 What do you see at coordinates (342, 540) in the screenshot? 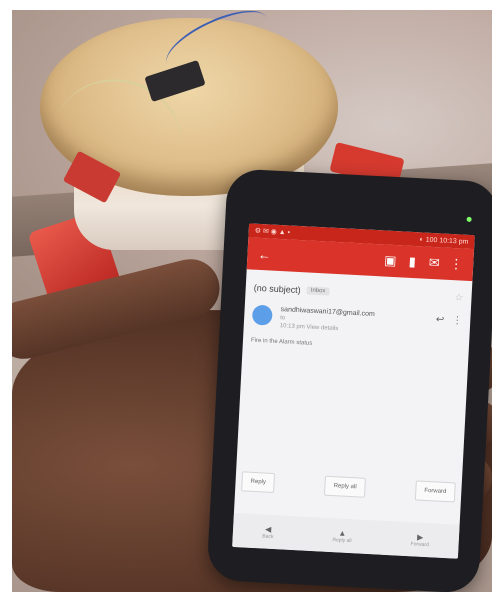
I see `nav-reply-all-label: Reply all` at bounding box center [342, 540].